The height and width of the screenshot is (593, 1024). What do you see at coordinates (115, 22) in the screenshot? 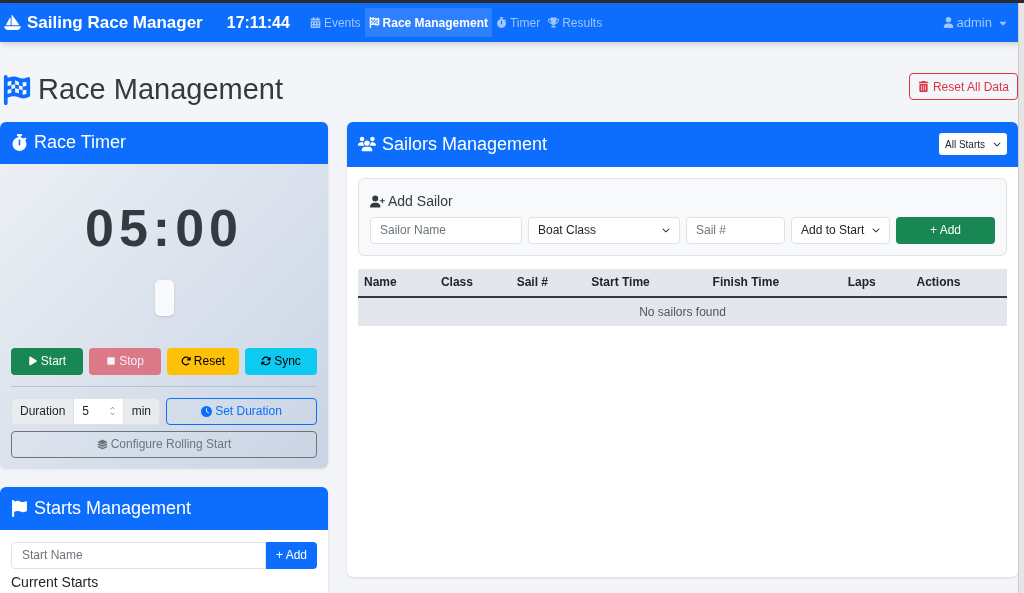
I see `brand-name: Sailing Race Manager` at bounding box center [115, 22].